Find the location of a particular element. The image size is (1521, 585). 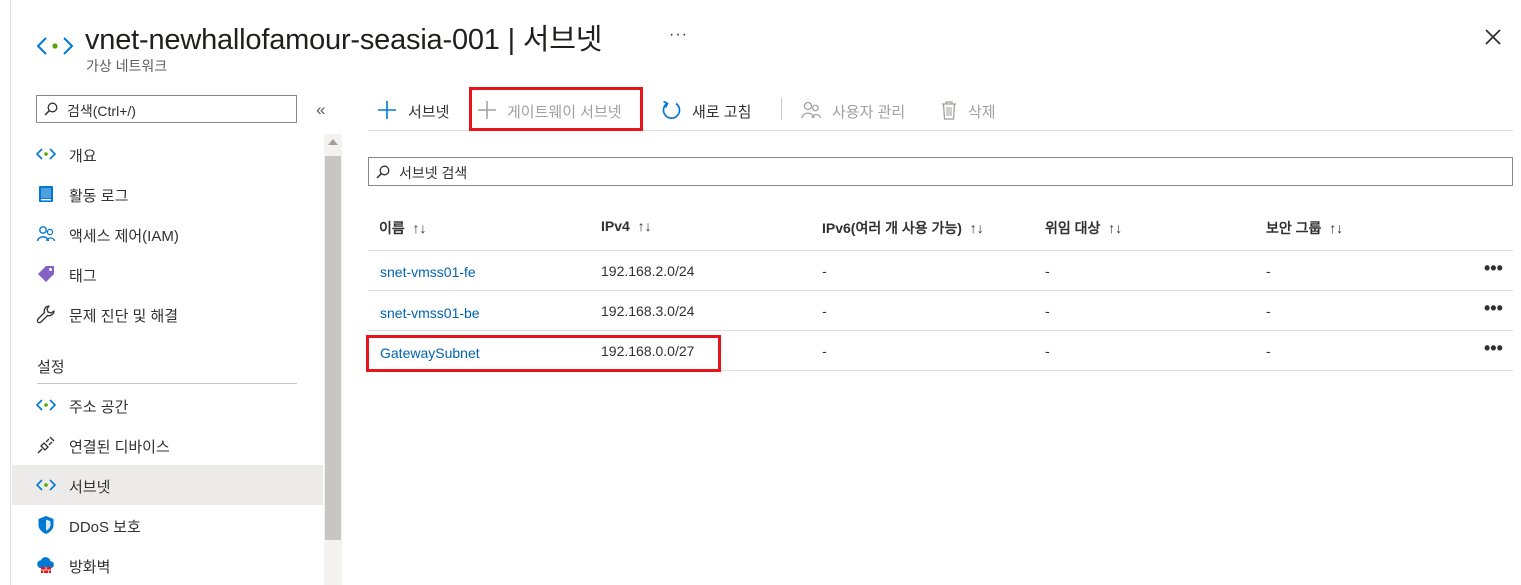

sidebar-scrollbar-thumb is located at coordinates (333, 348).